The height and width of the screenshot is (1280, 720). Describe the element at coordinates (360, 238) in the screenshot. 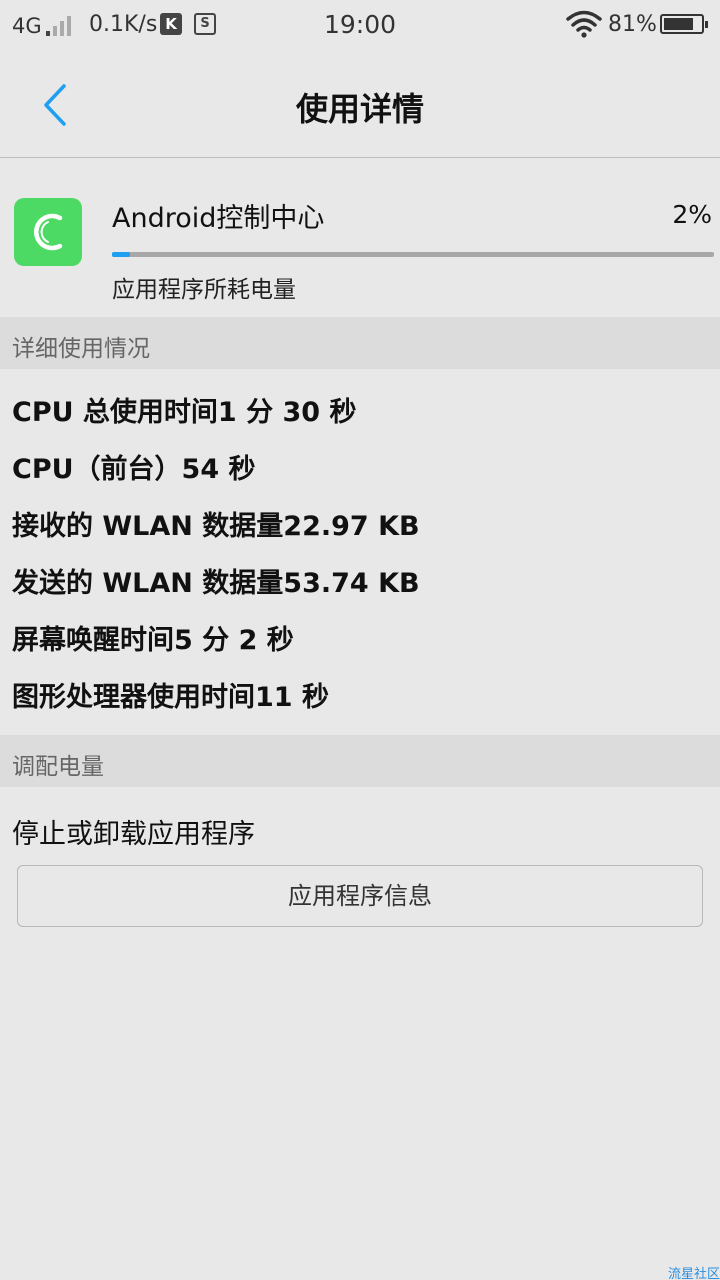

I see `app-summary: Android控制中心 2% 应用程序所耗电量` at that location.